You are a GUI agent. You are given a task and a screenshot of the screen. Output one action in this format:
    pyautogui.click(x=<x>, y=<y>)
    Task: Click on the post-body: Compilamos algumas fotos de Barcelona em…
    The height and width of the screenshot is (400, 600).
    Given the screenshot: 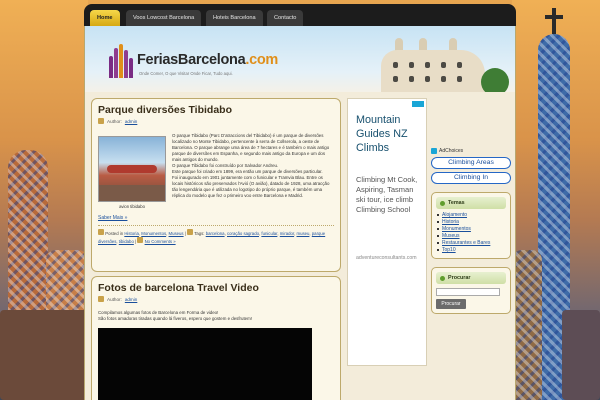 What is the action you would take?
    pyautogui.click(x=216, y=316)
    